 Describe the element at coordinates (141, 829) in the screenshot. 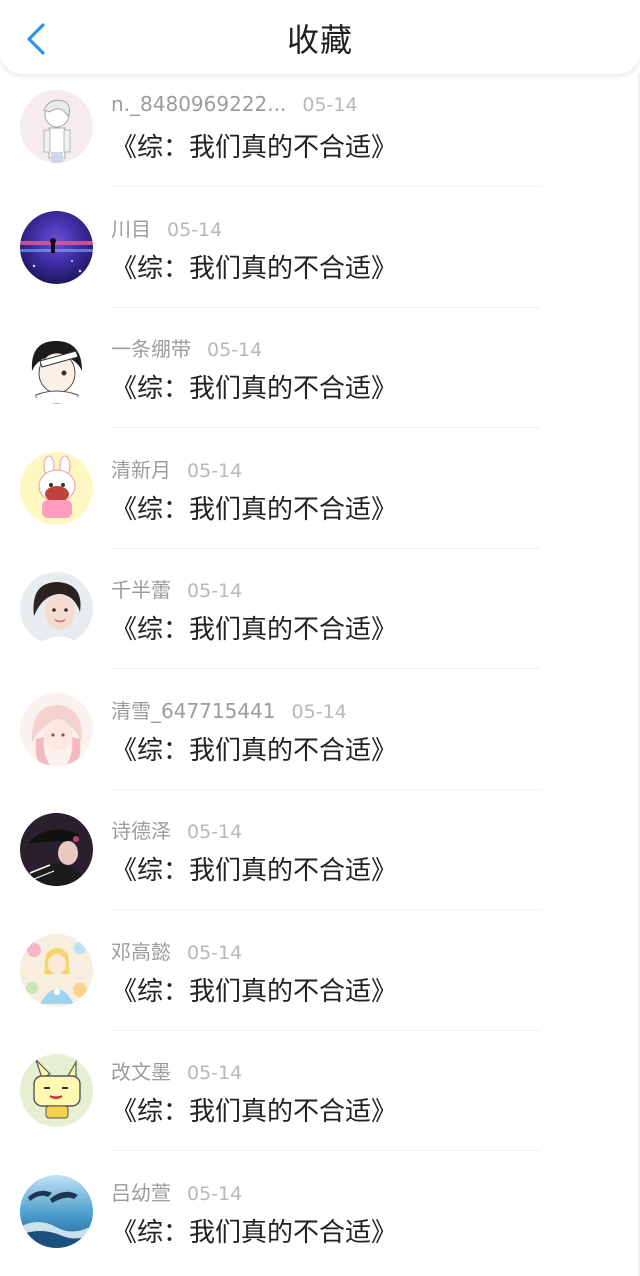

I see `user-name: 诗德泽` at that location.